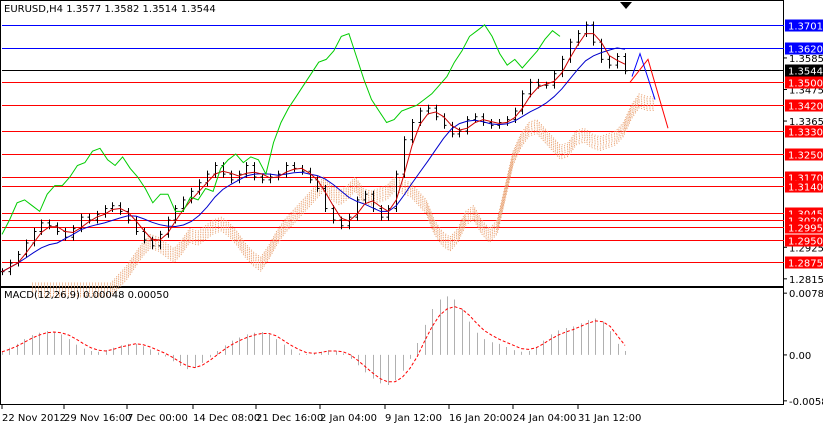 Image resolution: width=823 pixels, height=427 pixels. I want to click on main-title: EURUSD,H4 1.3577 1.3582 1.3514 1.3544, so click(110, 9).